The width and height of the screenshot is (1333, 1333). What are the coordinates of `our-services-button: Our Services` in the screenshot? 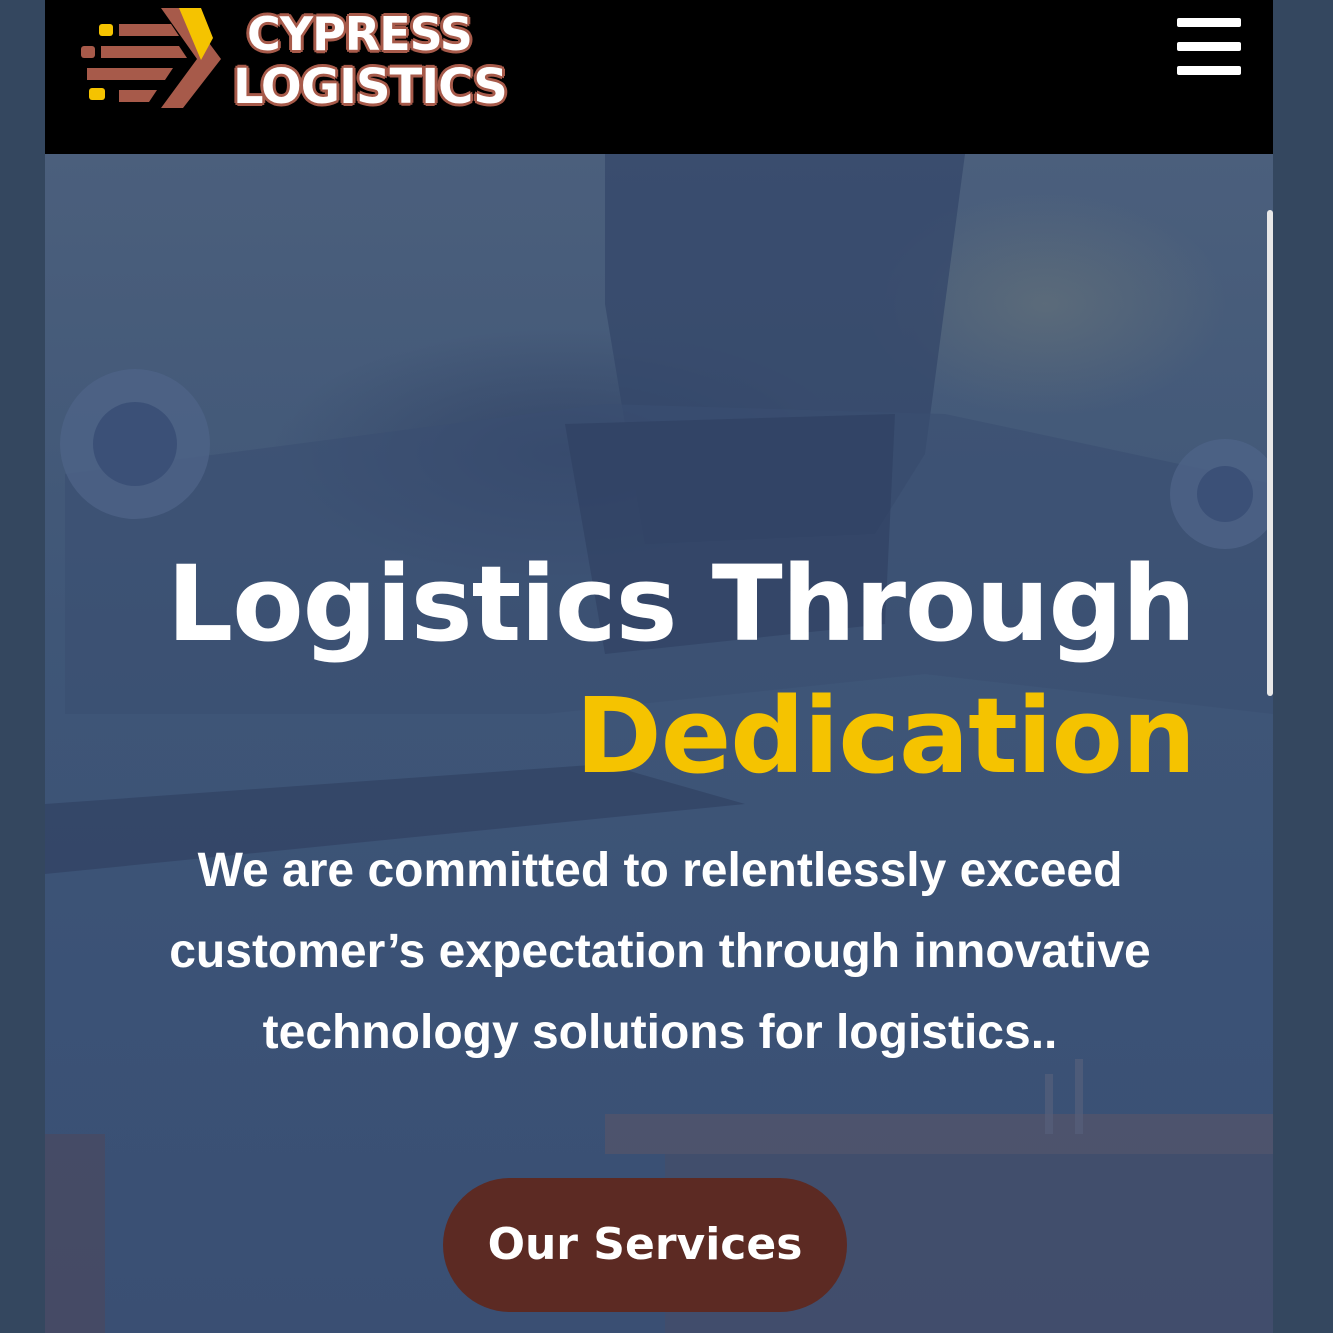 It's located at (645, 1245).